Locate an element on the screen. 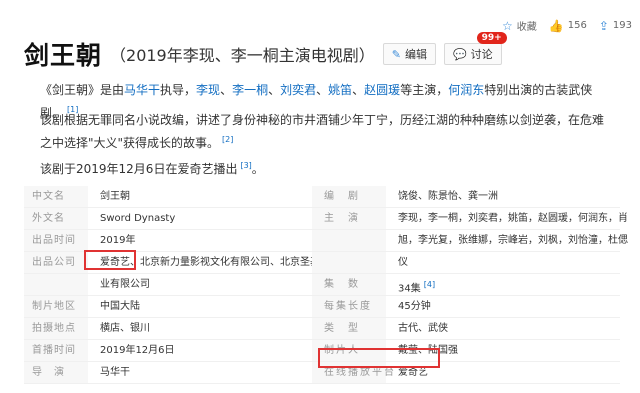  collect-label: 收藏 is located at coordinates (526, 27).